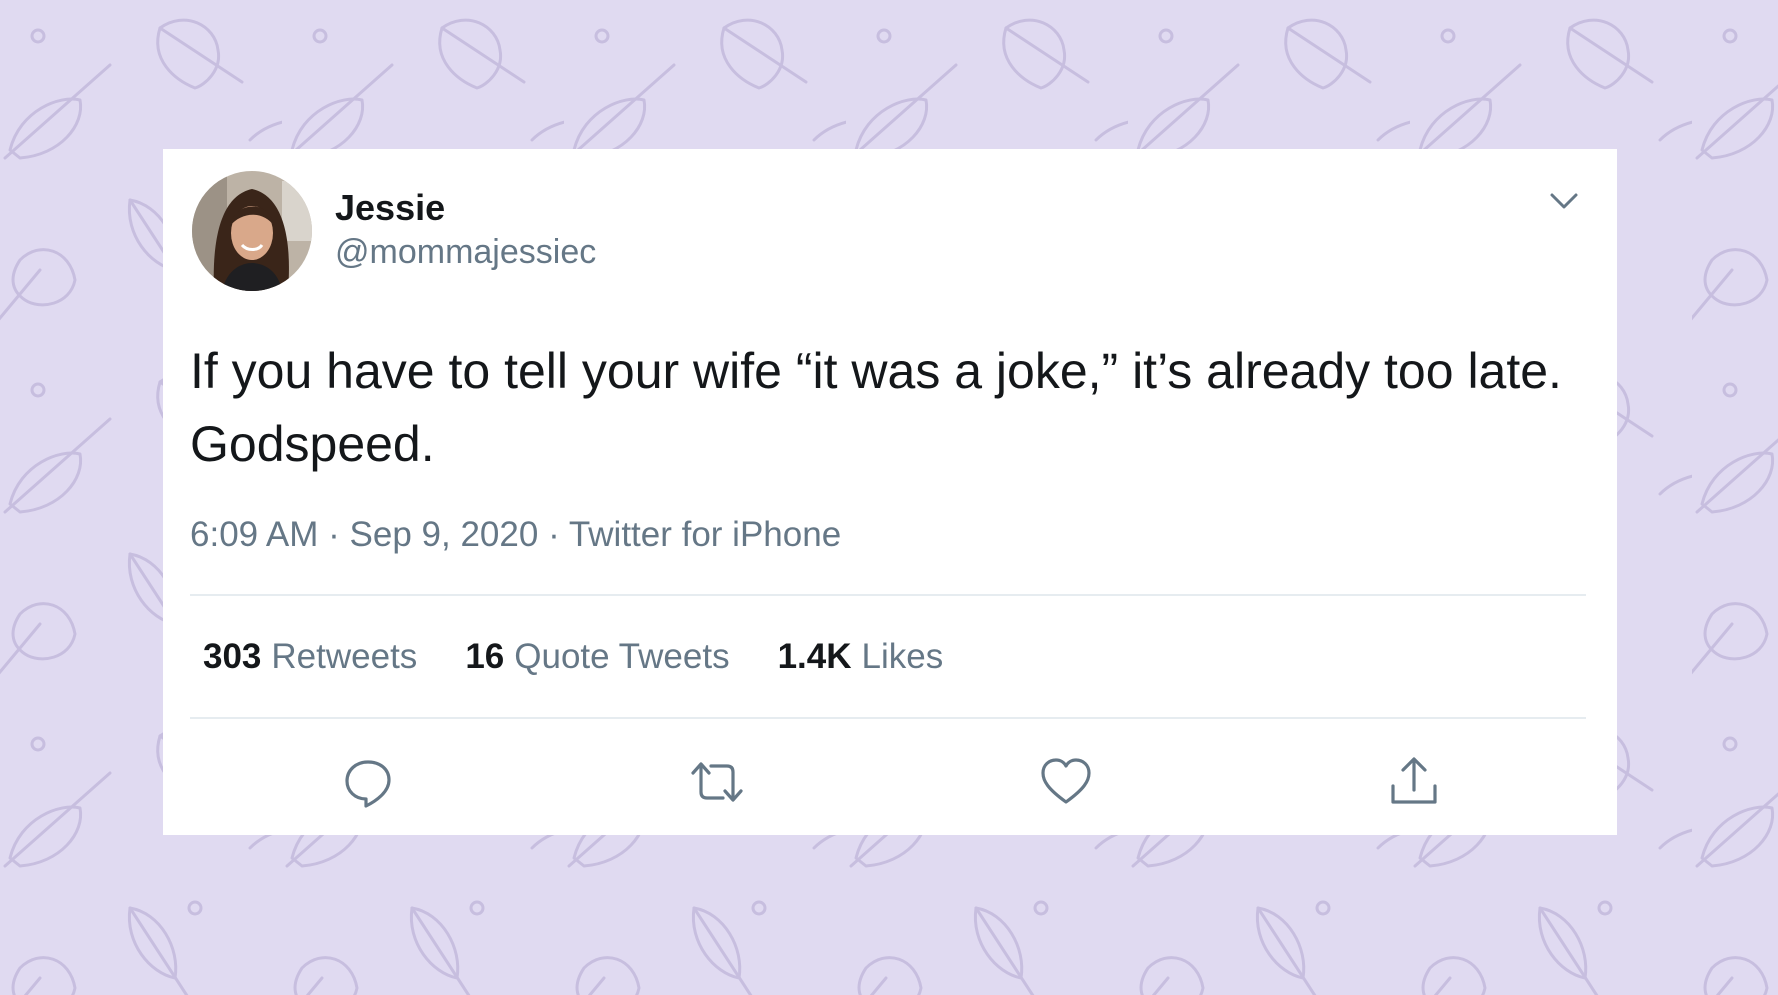 Image resolution: width=1778 pixels, height=995 pixels. Describe the element at coordinates (390, 208) in the screenshot. I see `author-name: Jessie` at that location.